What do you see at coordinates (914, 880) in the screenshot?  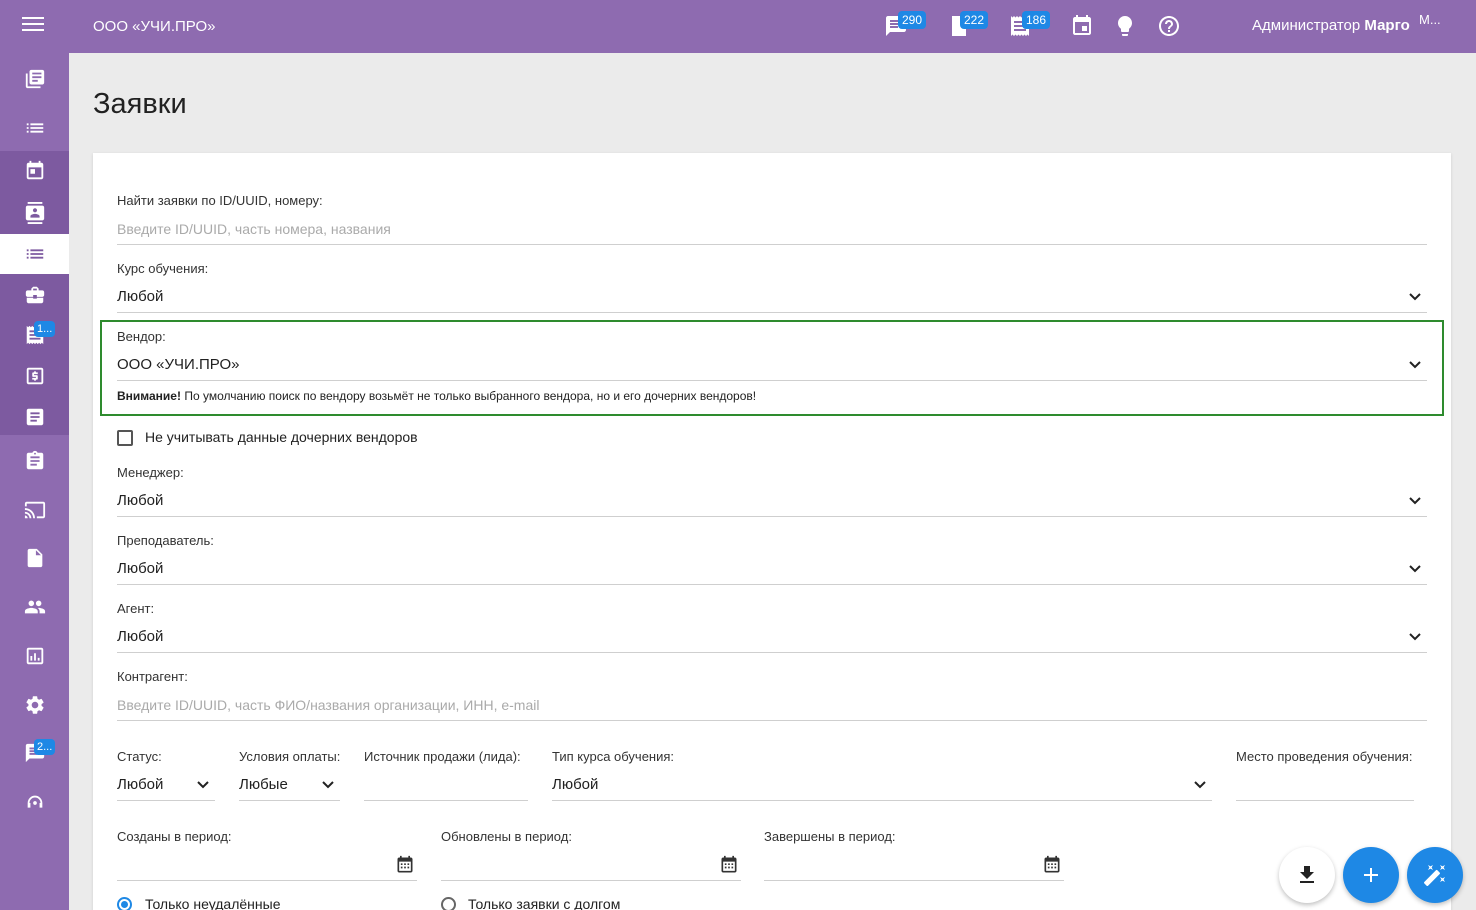 I see `finished-underline` at bounding box center [914, 880].